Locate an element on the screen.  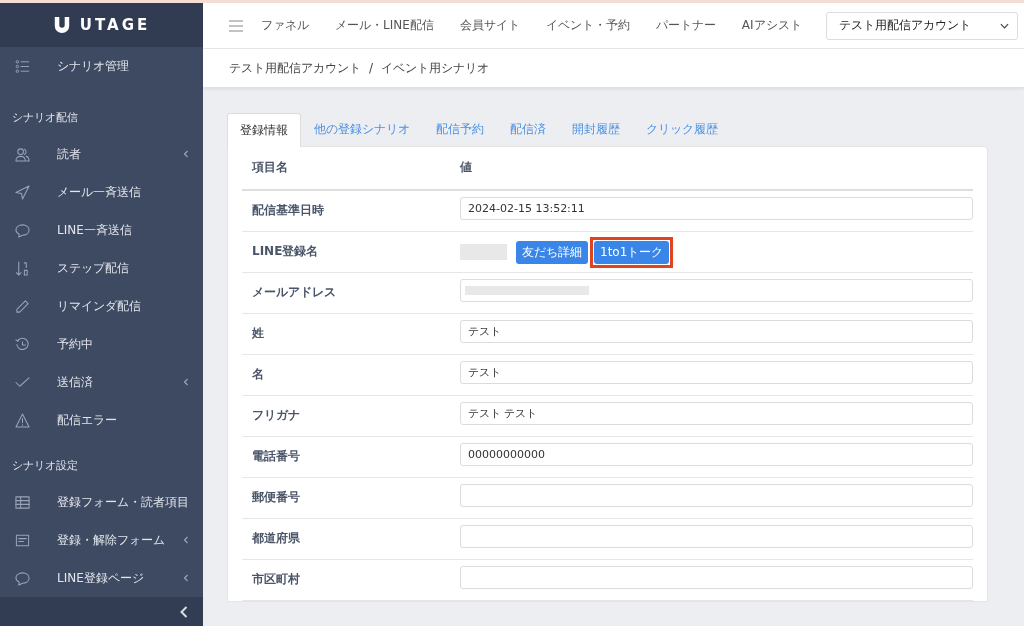
collapse-icon is located at coordinates (184, 611).